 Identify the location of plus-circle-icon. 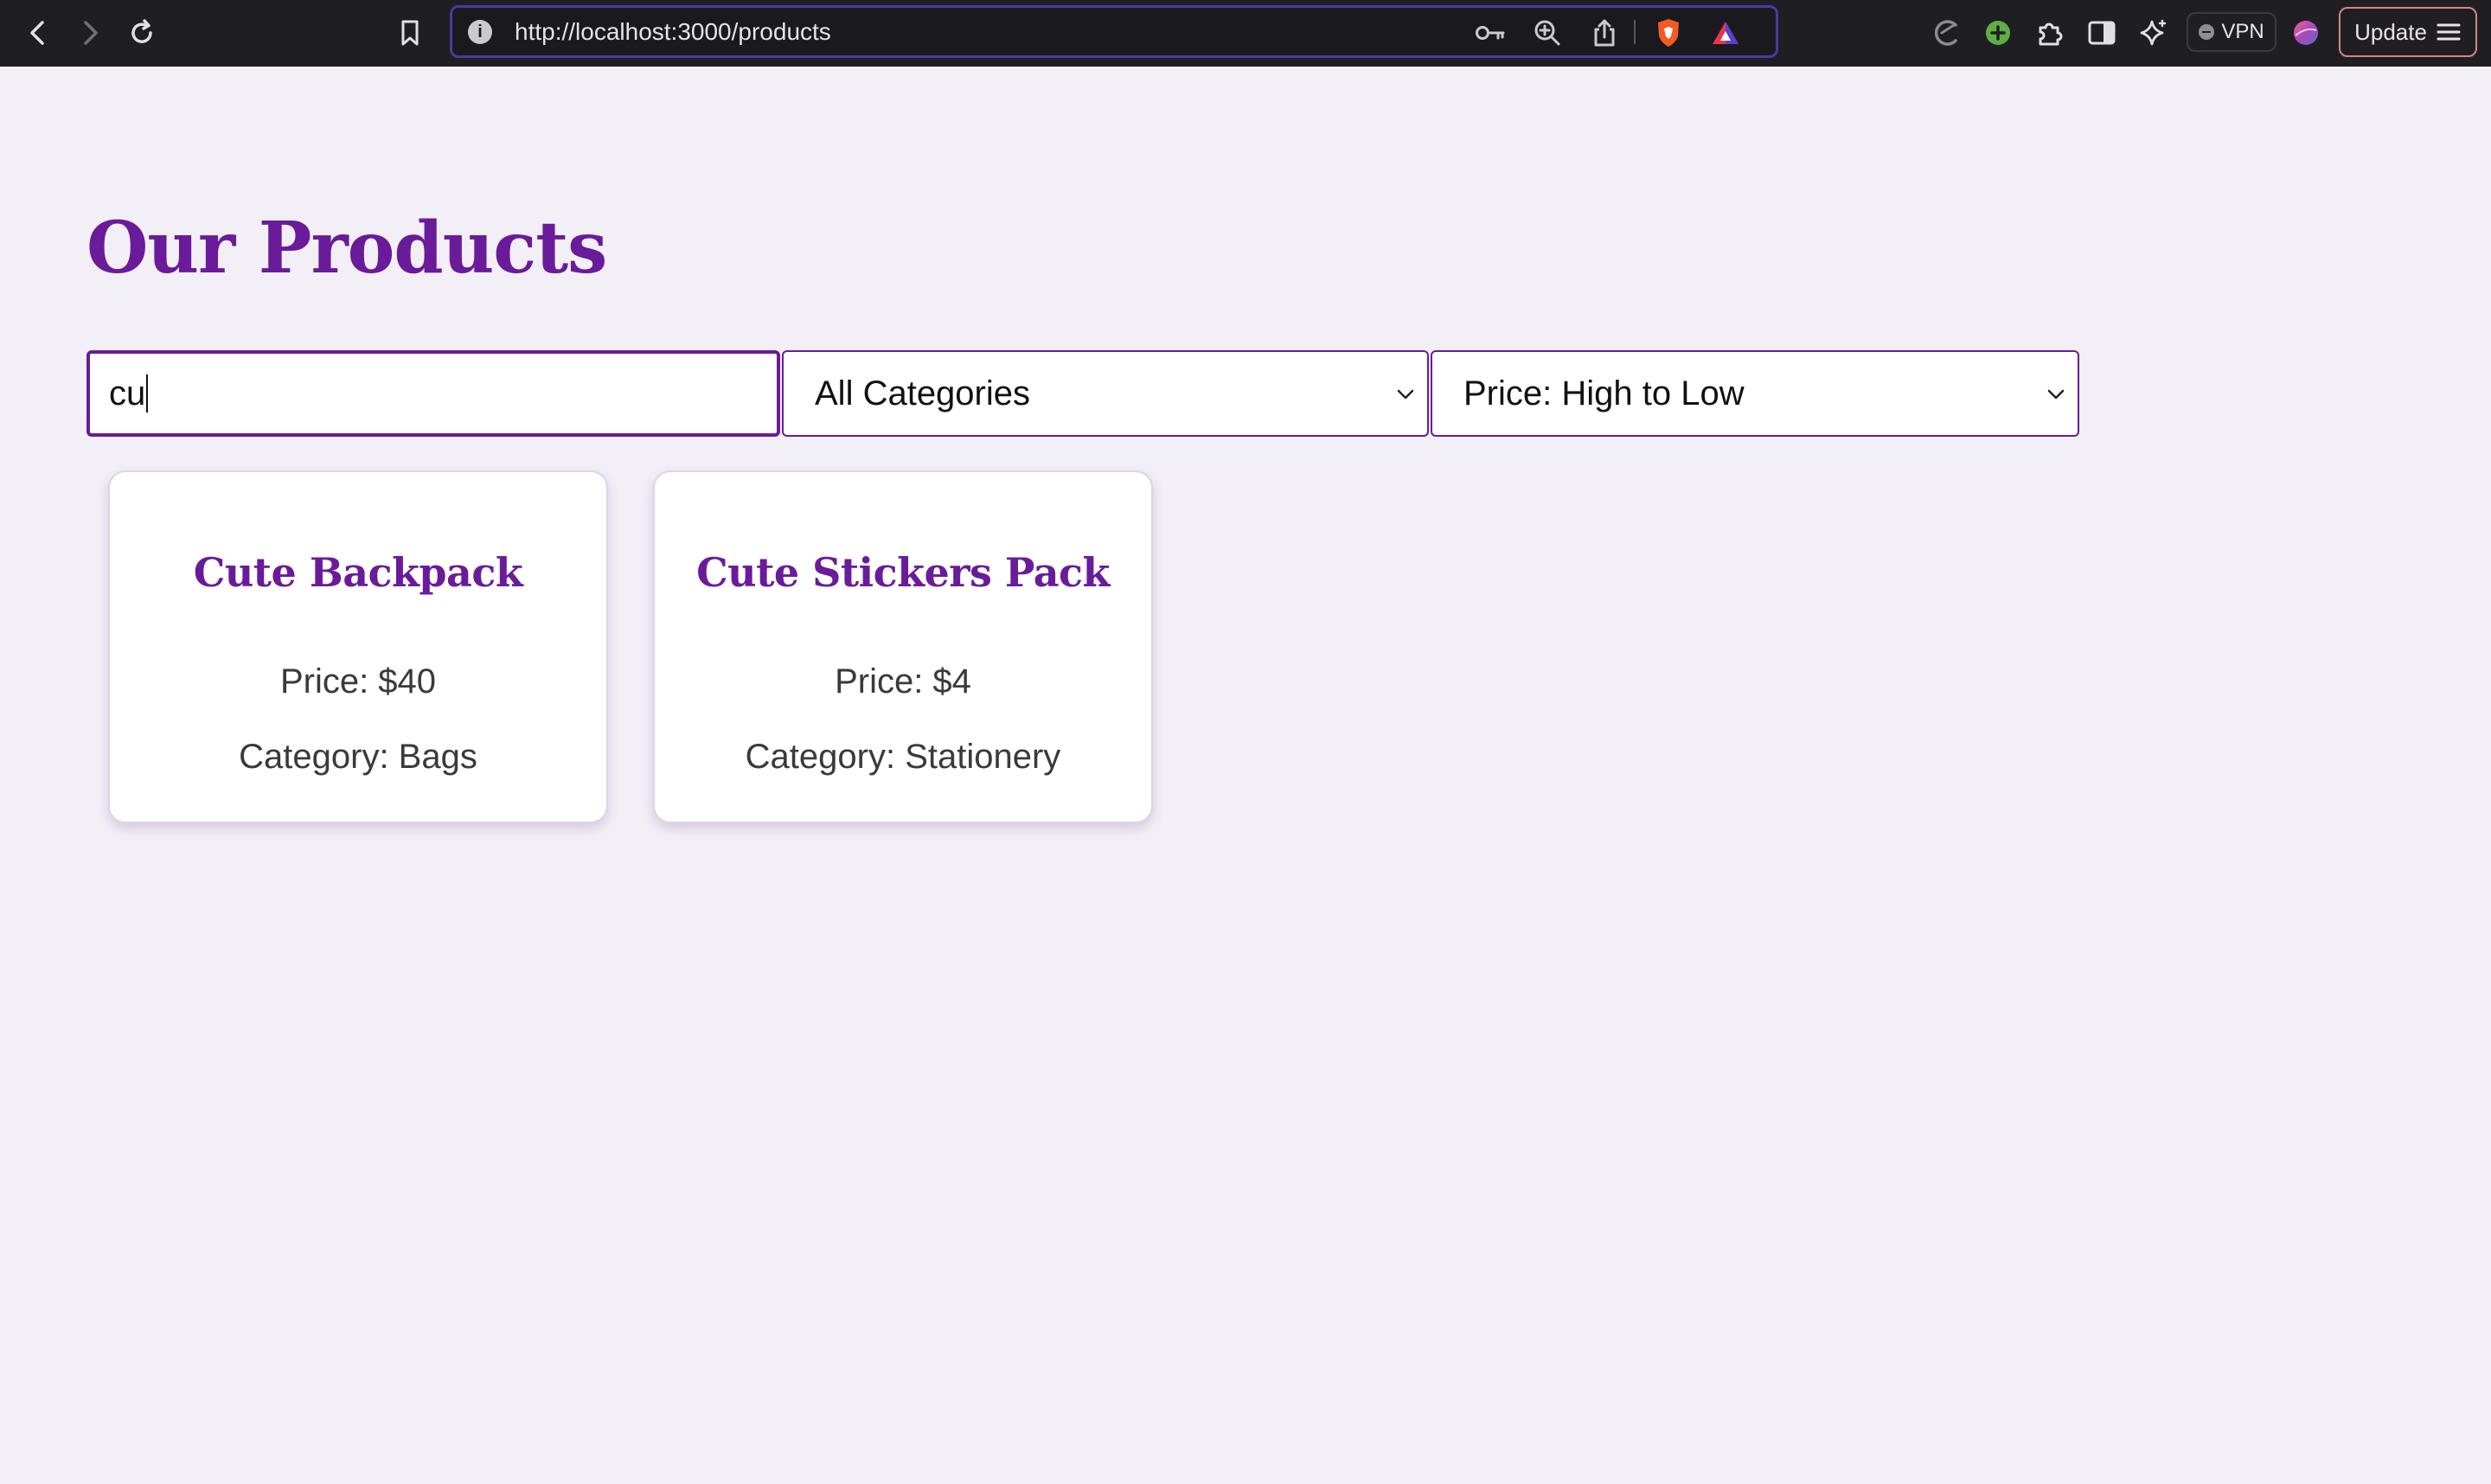
(1998, 33).